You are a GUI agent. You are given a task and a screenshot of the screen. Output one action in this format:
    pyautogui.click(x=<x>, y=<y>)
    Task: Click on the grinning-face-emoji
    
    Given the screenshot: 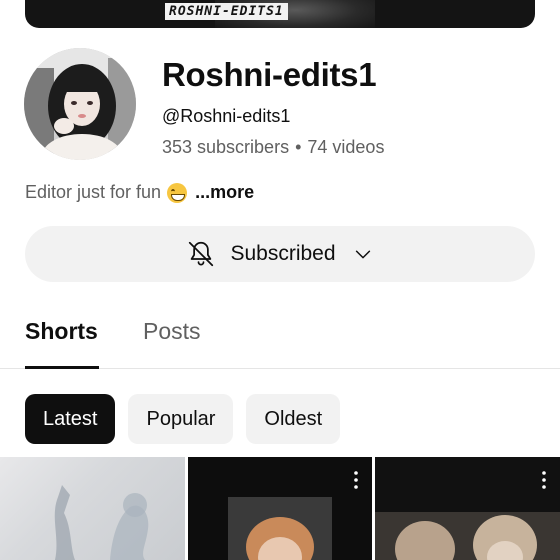 What is the action you would take?
    pyautogui.click(x=177, y=192)
    